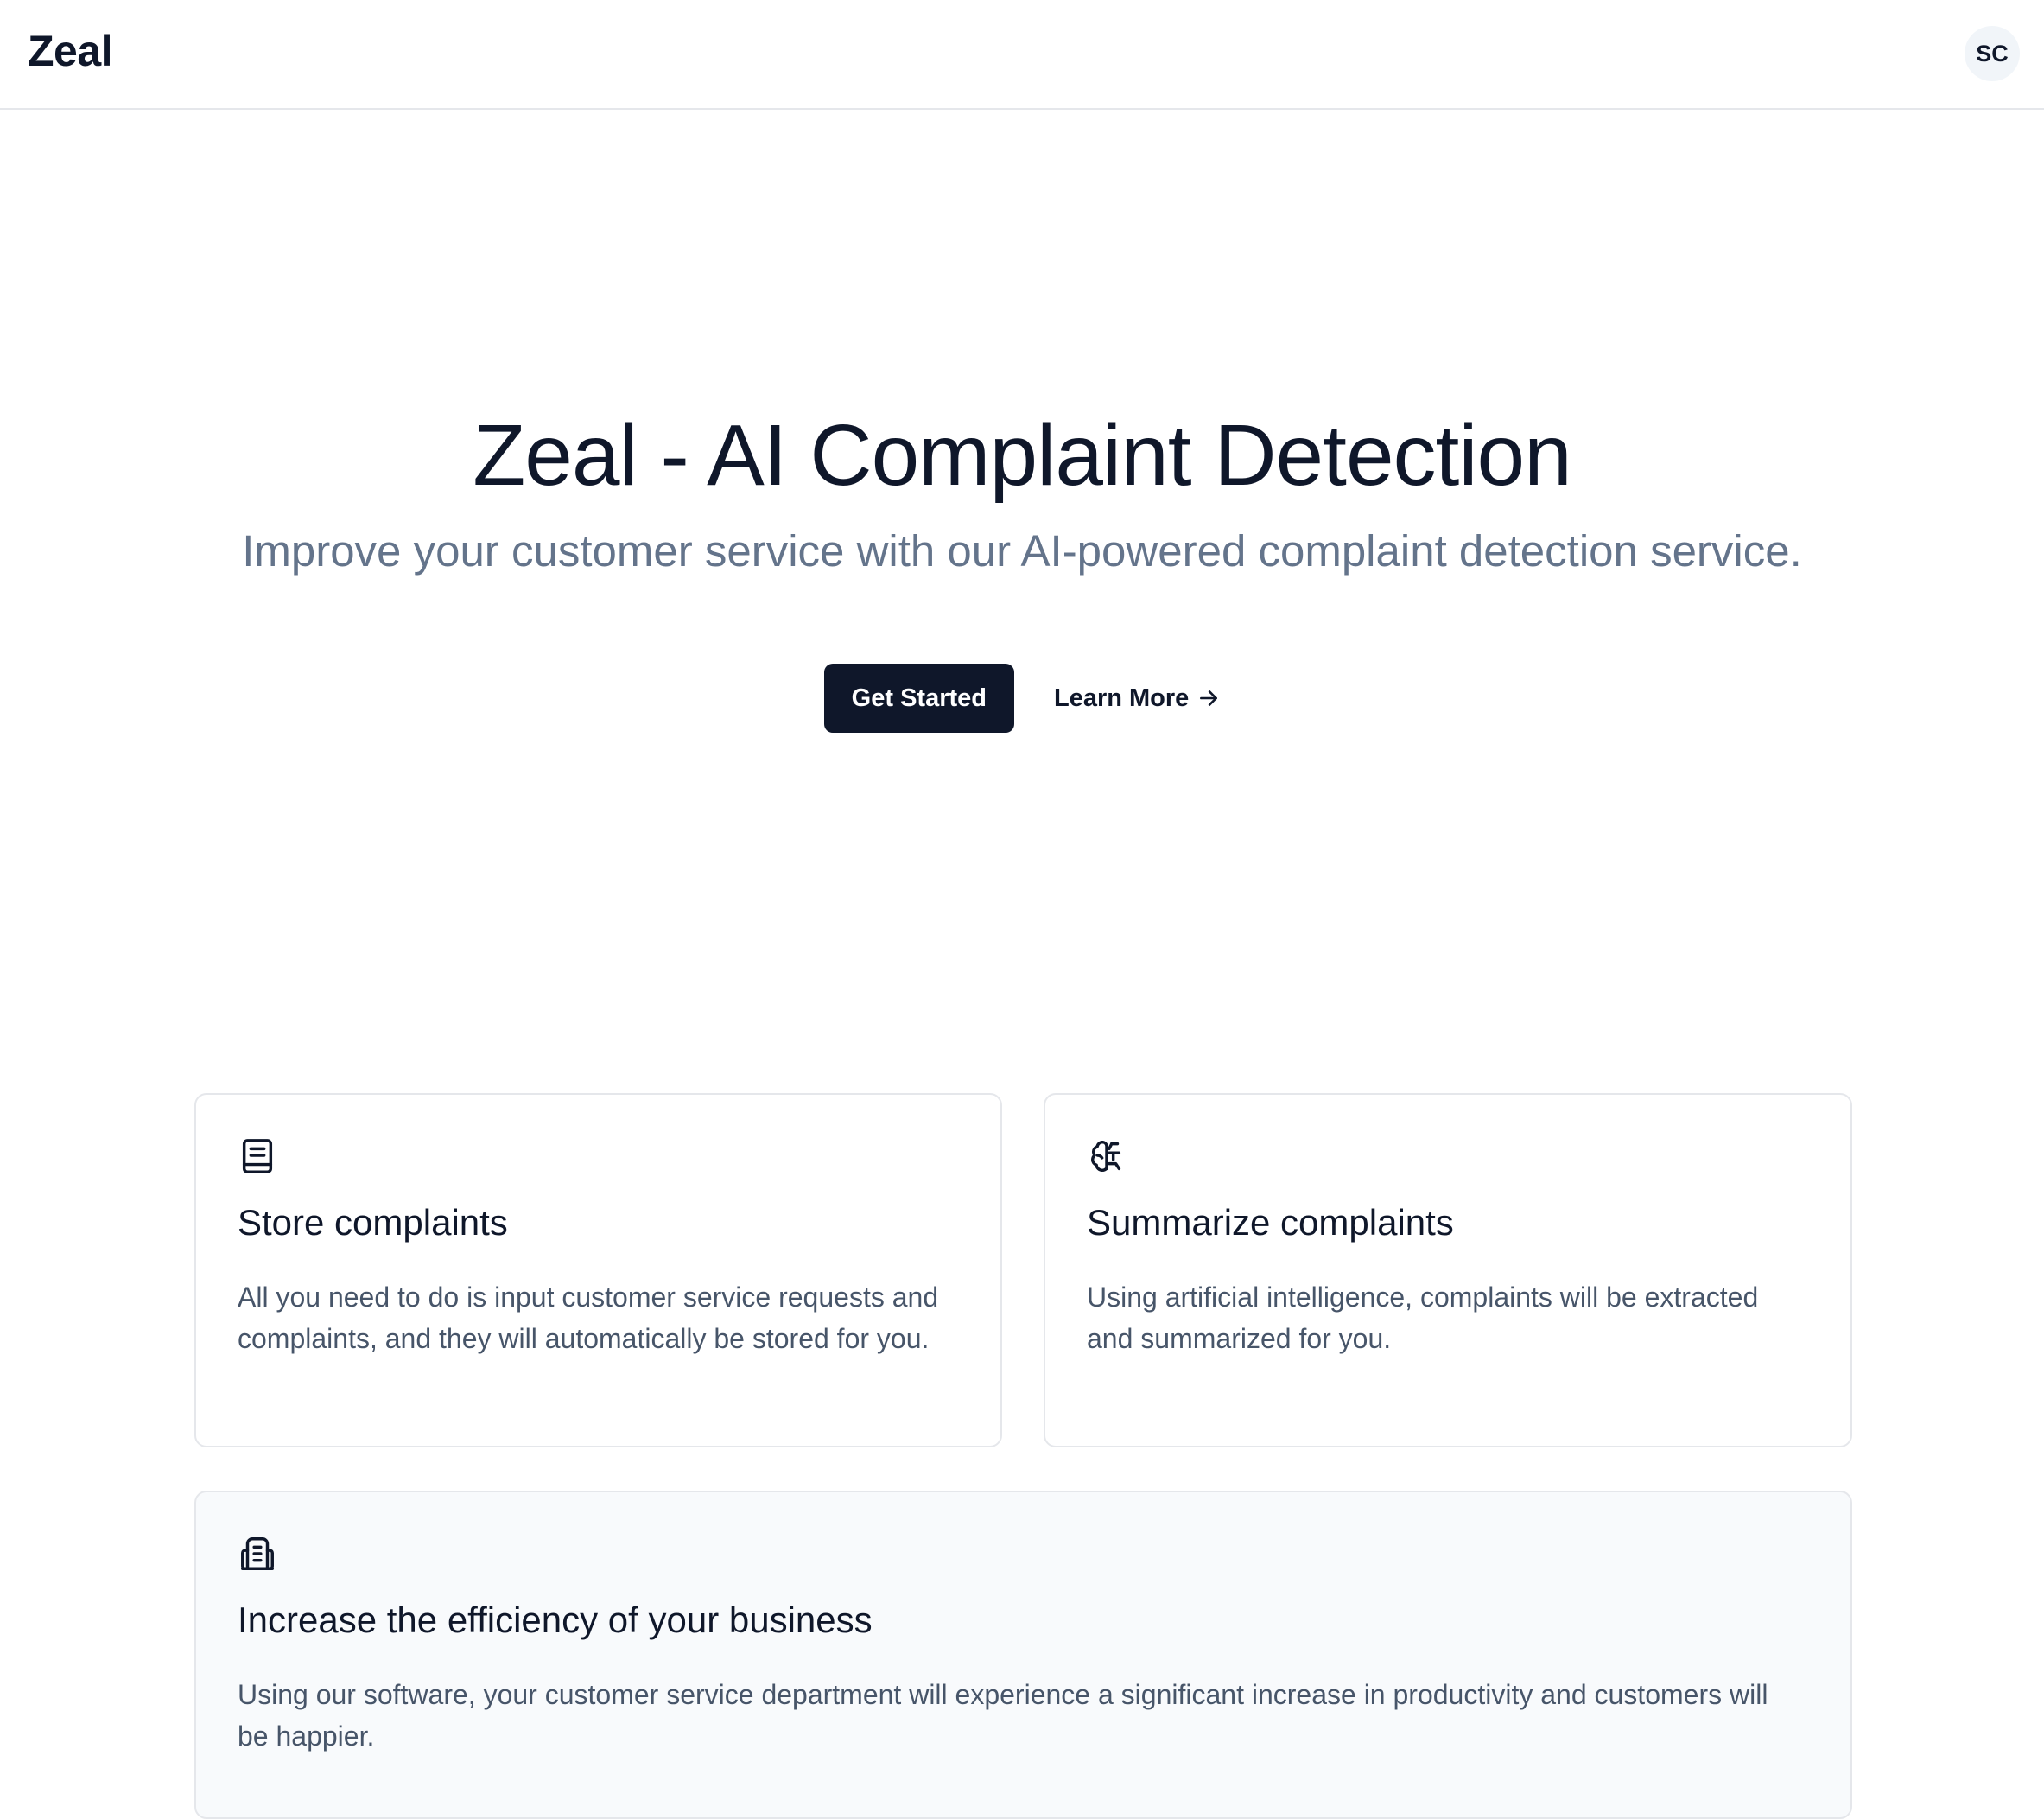 This screenshot has width=2044, height=1819. Describe the element at coordinates (1270, 1222) in the screenshot. I see `feature-title: Summarize complaints` at that location.